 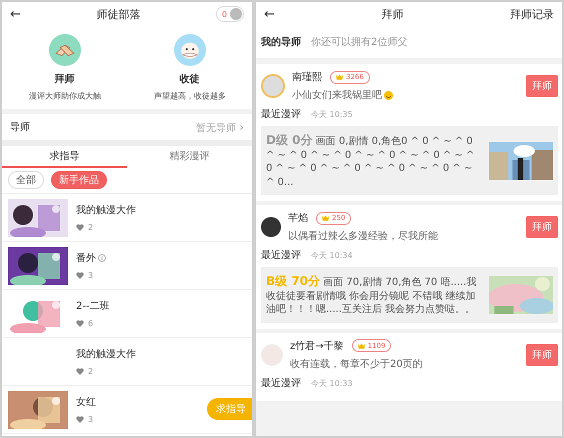 I want to click on review-card: B级 70分 画面 70,剧情 70,角色 70 唔.....我收徒徒要看剧情哦 你会用分镜呢 不错哦 继续加油吧！！！嗯.....互关注后 我会努力点赞哒。。, so click(x=409, y=294).